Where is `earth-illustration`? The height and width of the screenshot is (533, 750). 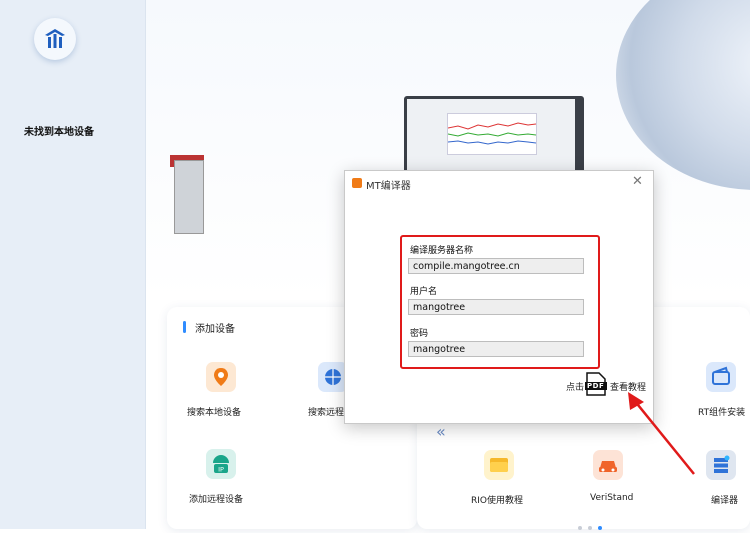
earth-illustration is located at coordinates (683, 95).